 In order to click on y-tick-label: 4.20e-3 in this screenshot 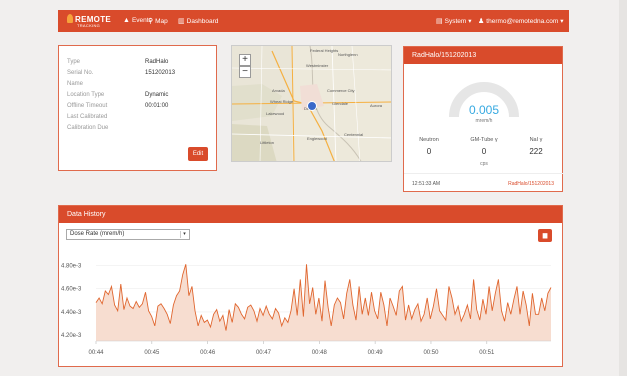, I will do `click(71, 336)`.